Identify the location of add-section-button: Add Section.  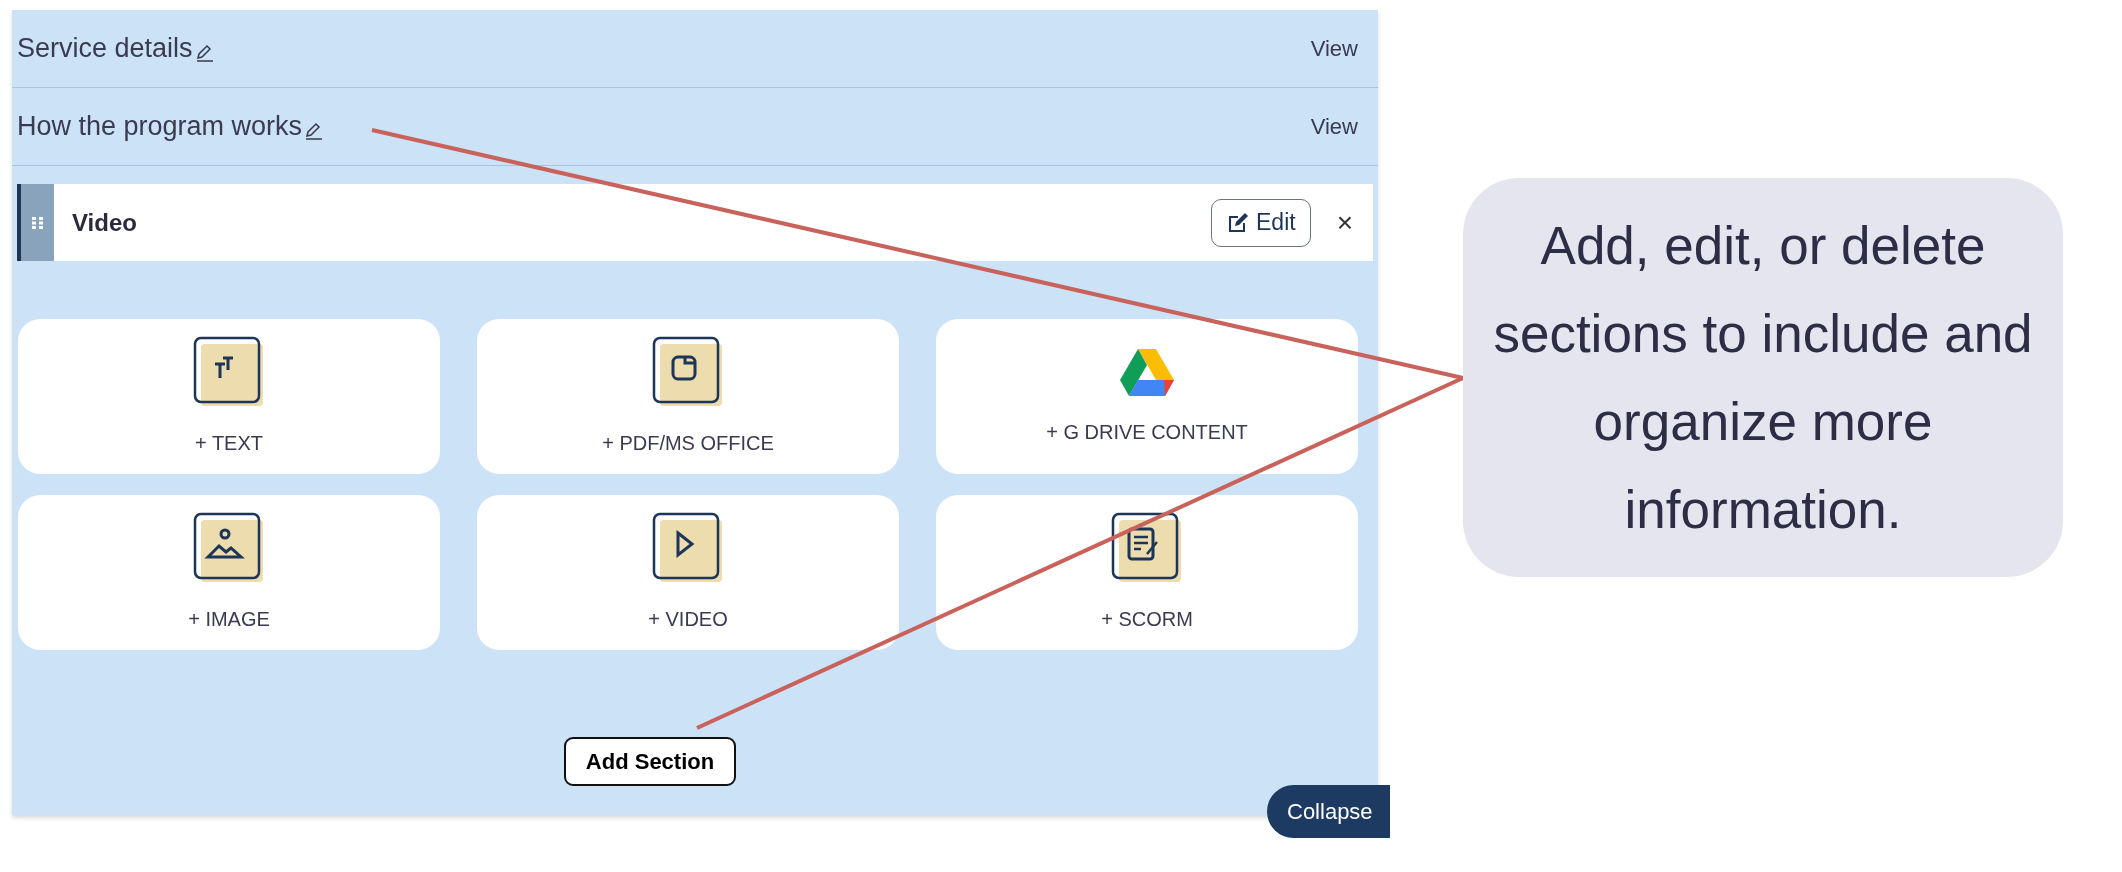
(650, 761).